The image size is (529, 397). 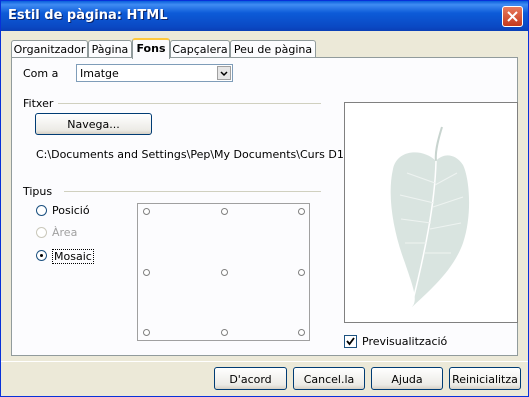 I want to click on position-middle-right, so click(x=301, y=272).